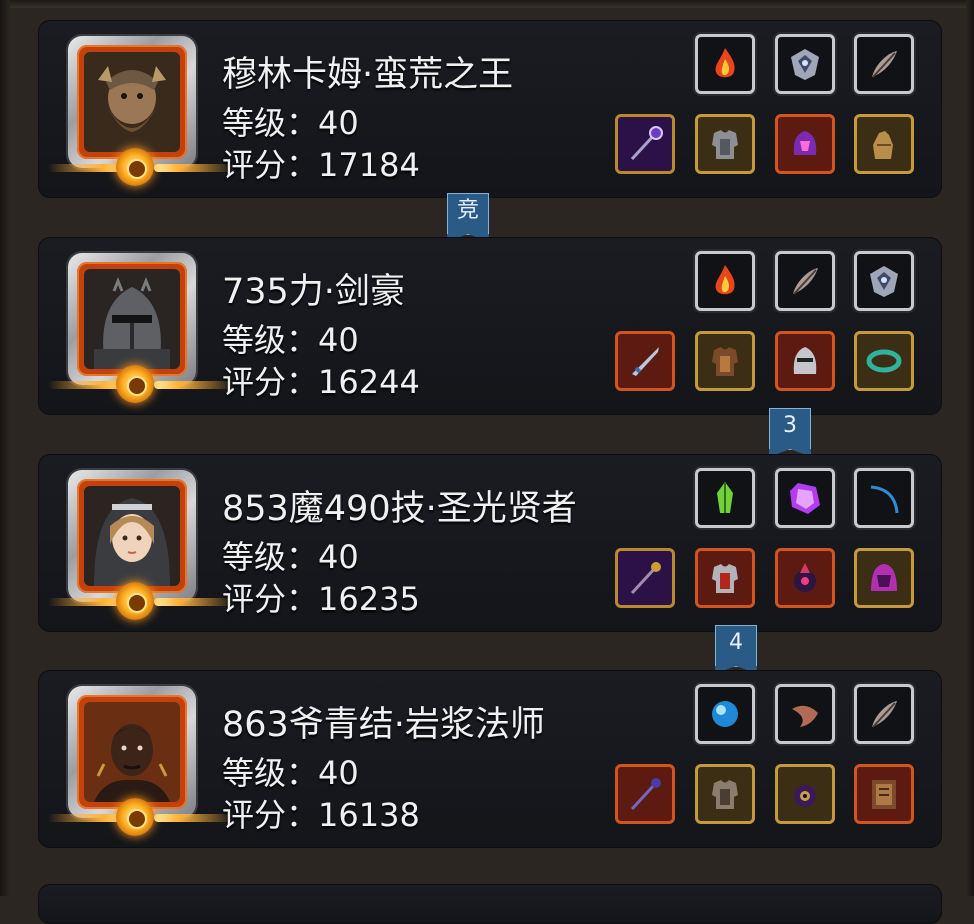 This screenshot has width=974, height=924. What do you see at coordinates (790, 432) in the screenshot?
I see `rank-tag: 3` at bounding box center [790, 432].